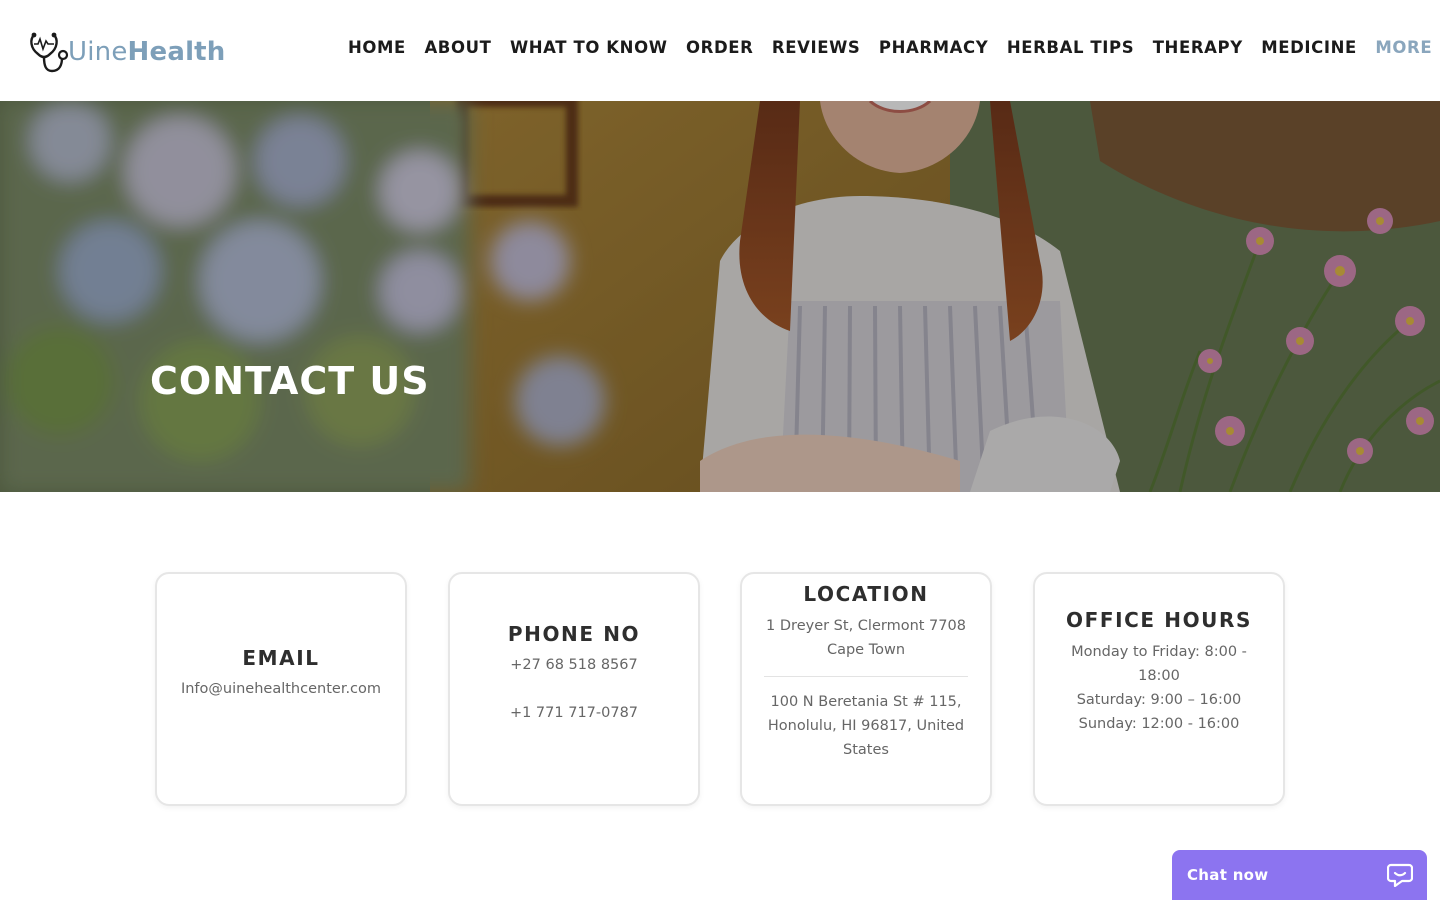  I want to click on site-logo: UineHealth, so click(127, 52).